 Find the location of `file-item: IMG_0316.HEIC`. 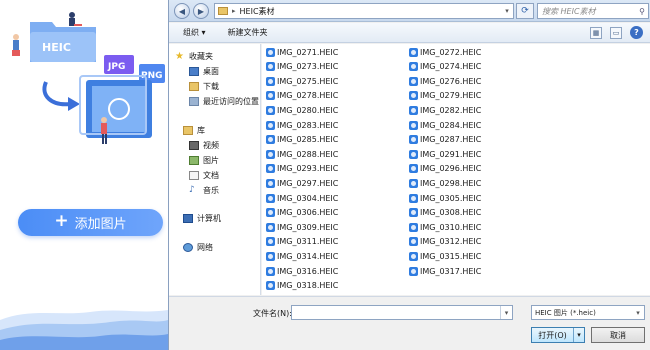

file-item: IMG_0316.HEIC is located at coordinates (302, 271).